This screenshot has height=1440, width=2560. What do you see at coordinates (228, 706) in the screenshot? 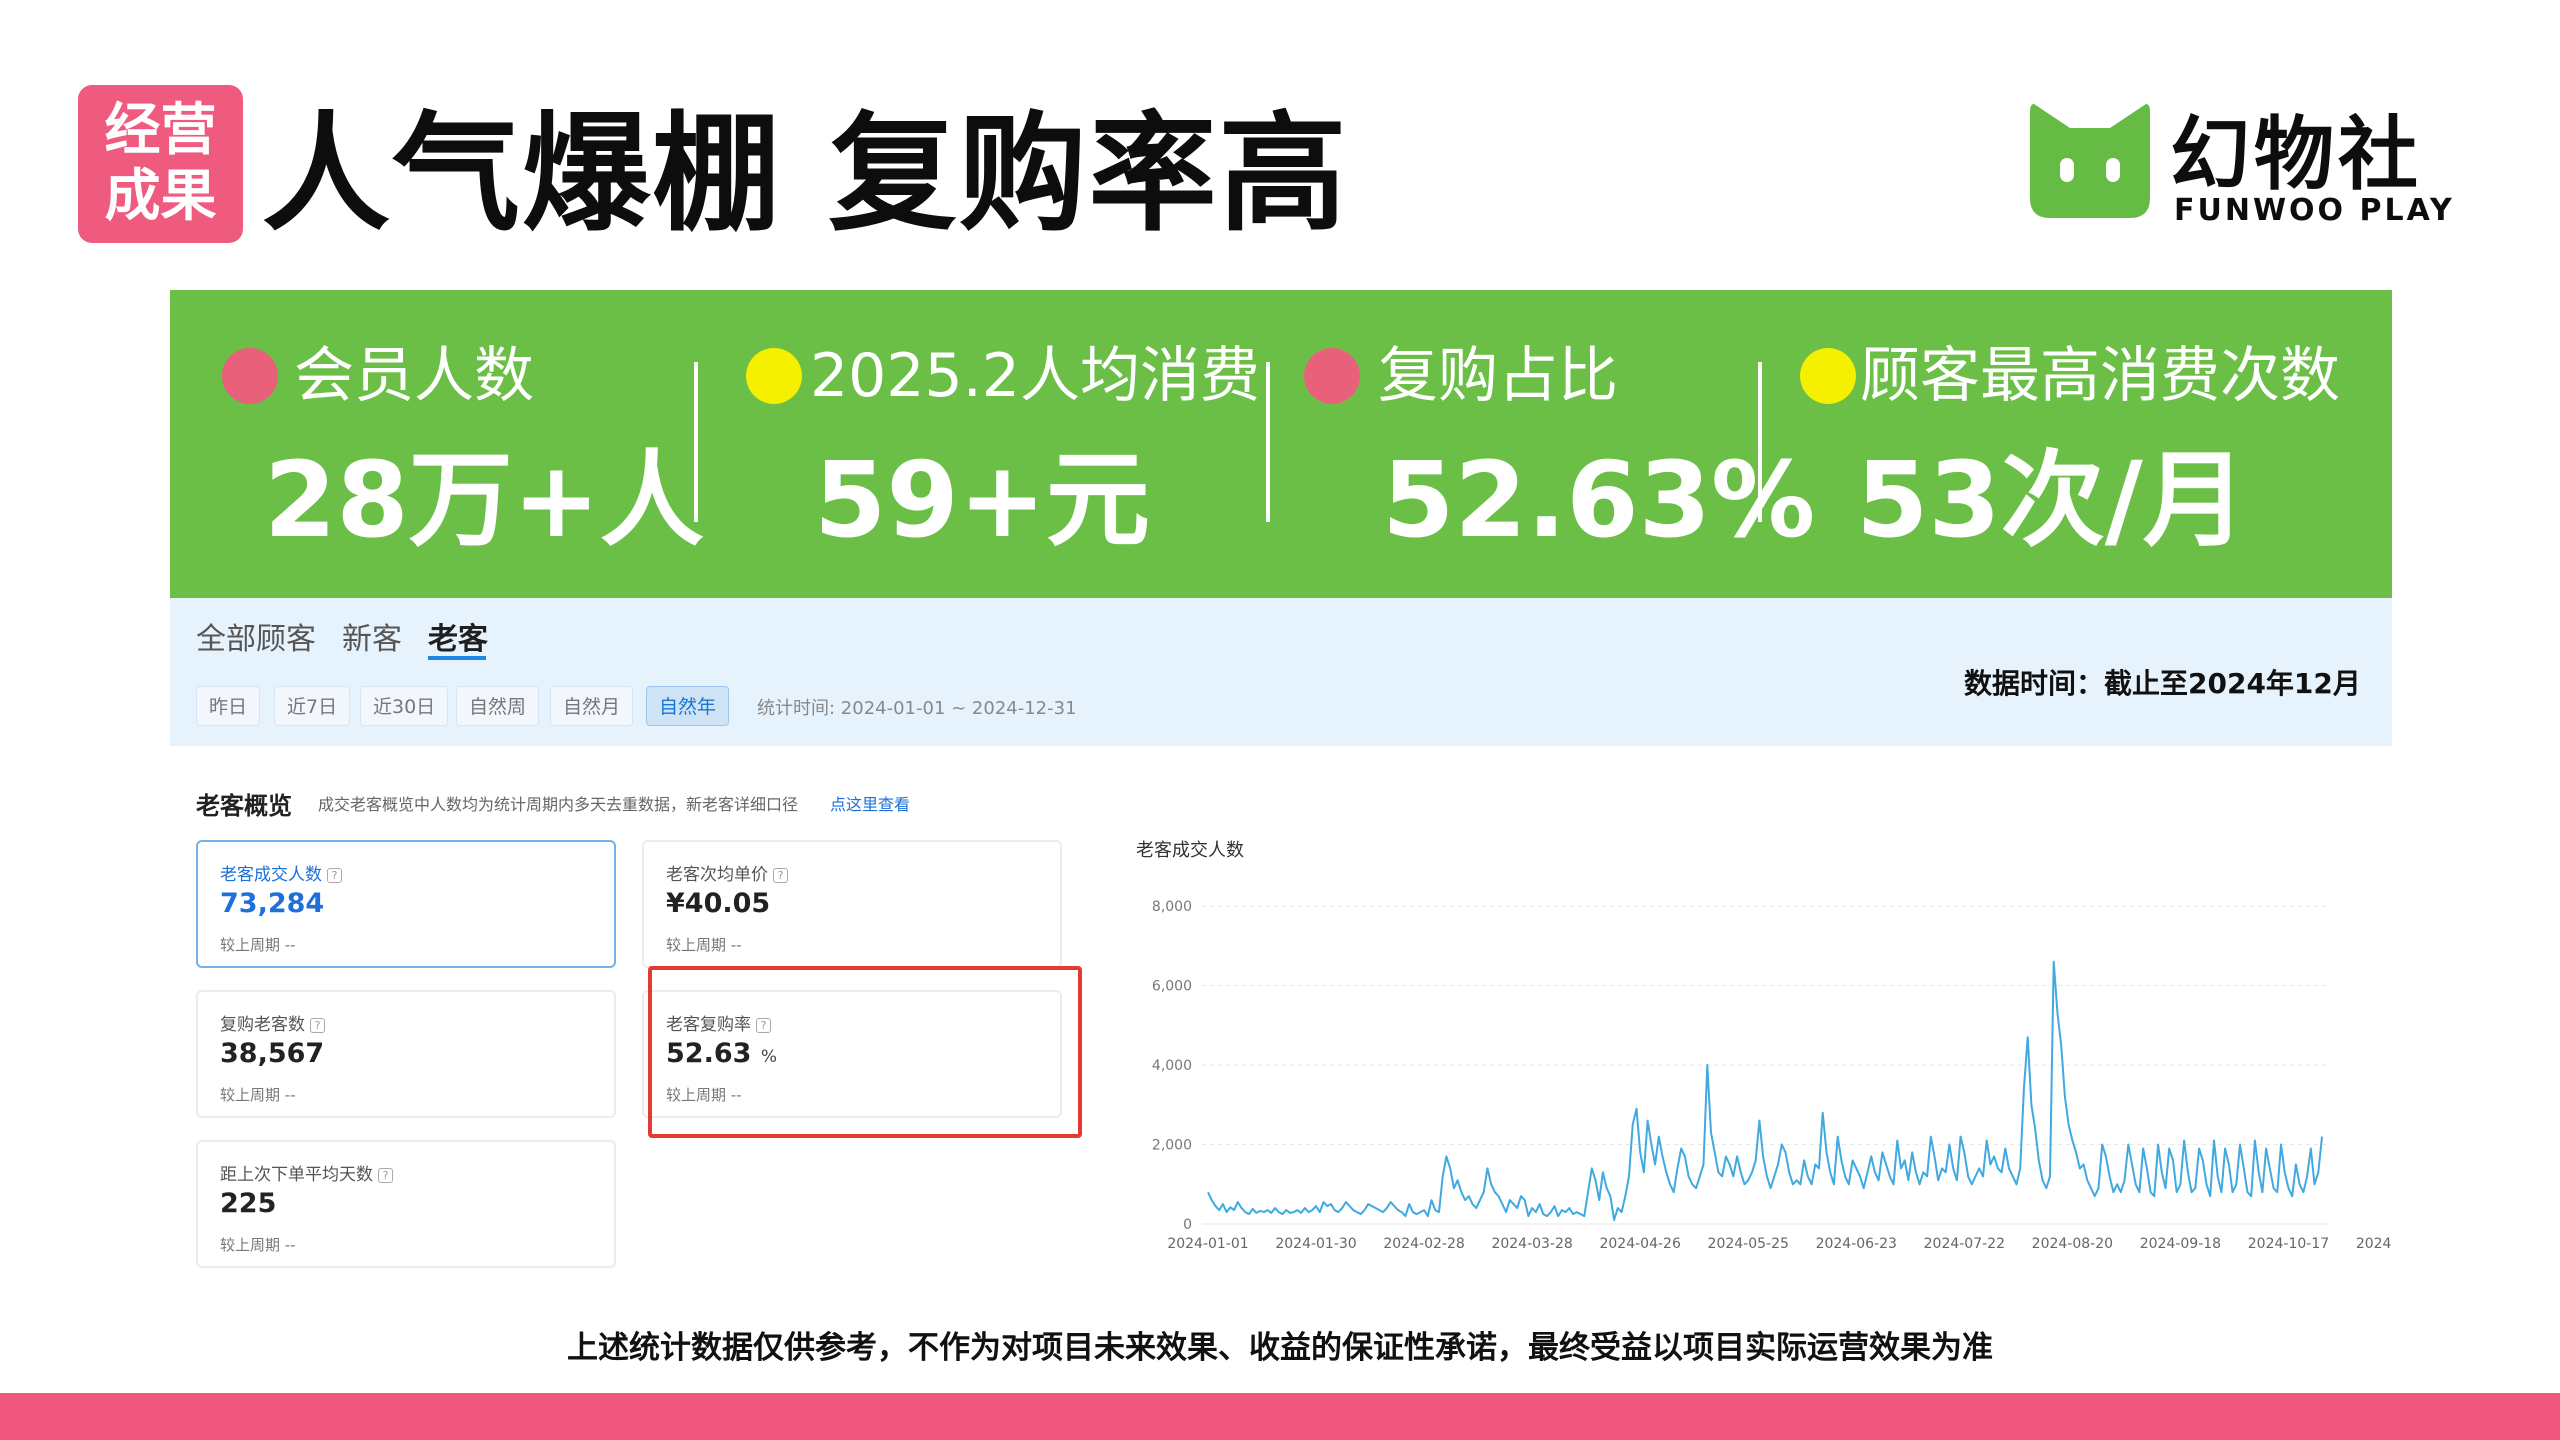
I see `date-chip-yesterday: 昨日` at bounding box center [228, 706].